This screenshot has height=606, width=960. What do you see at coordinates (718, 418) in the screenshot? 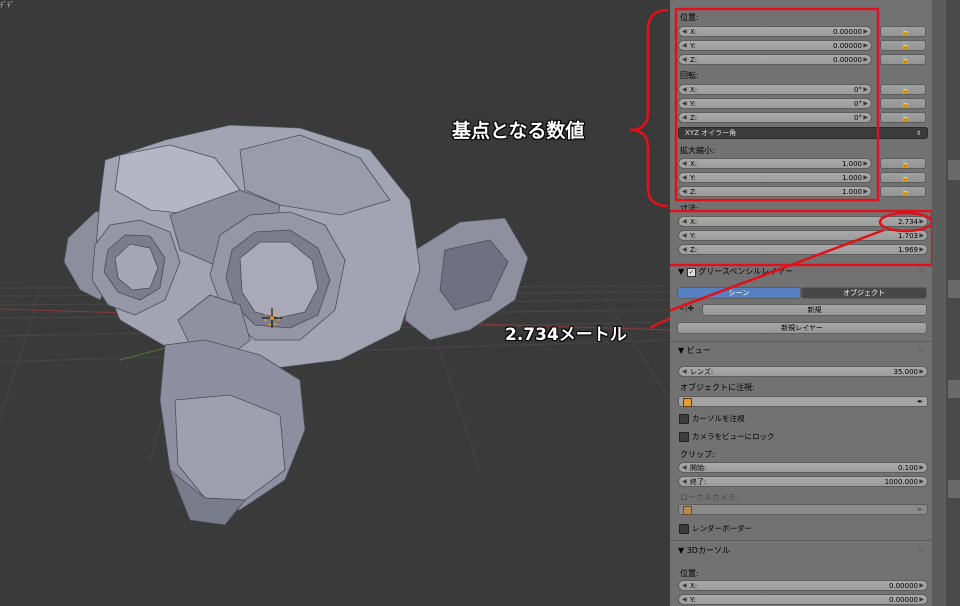
I see `lock-cursor-label: カーソルを注視` at bounding box center [718, 418].